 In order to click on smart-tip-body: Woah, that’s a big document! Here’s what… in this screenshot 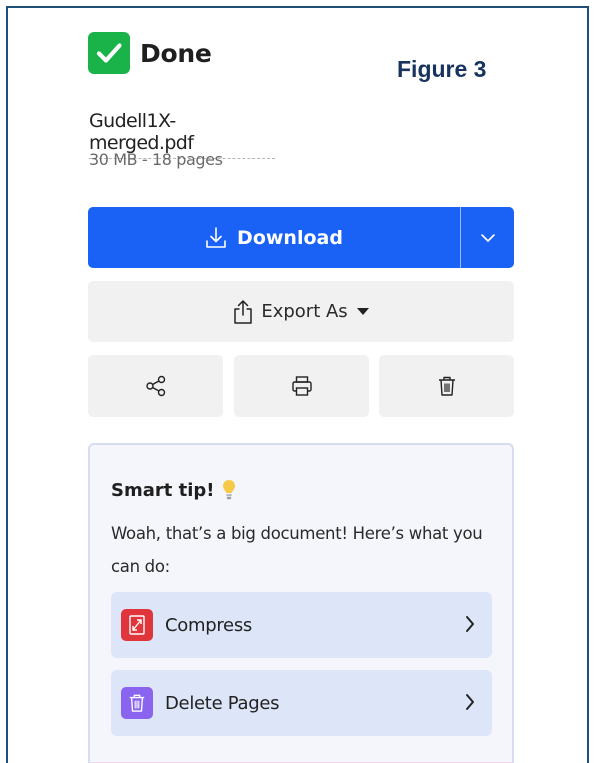, I will do `click(297, 550)`.